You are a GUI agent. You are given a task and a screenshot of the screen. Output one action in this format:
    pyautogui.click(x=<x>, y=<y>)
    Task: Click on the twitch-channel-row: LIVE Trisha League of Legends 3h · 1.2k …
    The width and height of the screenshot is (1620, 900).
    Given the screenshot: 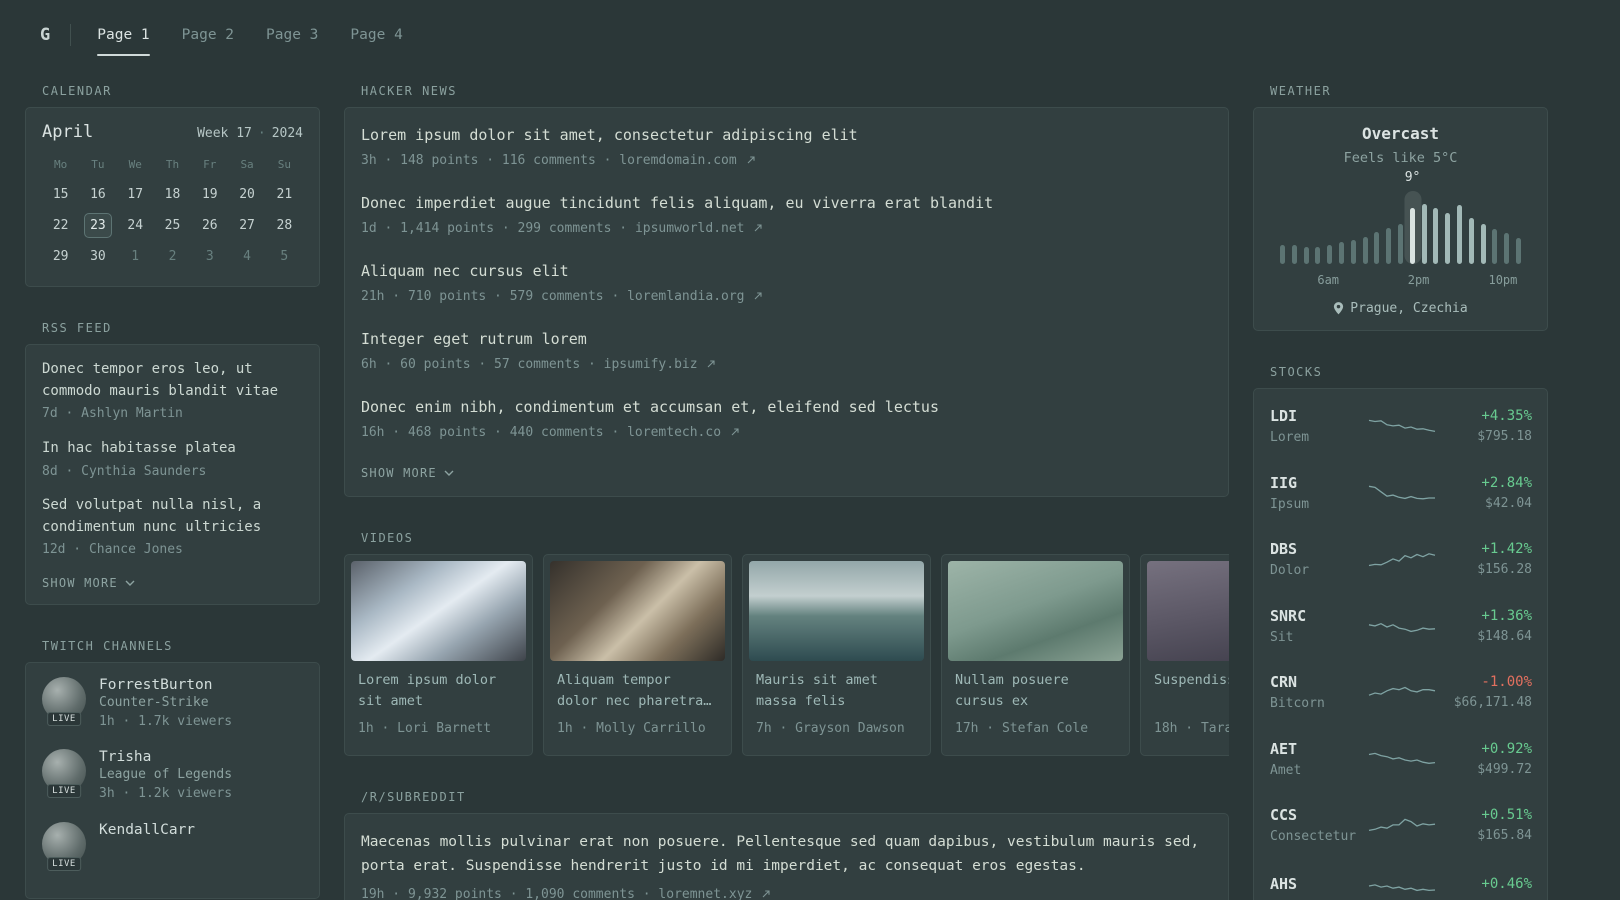 What is the action you would take?
    pyautogui.click(x=172, y=776)
    